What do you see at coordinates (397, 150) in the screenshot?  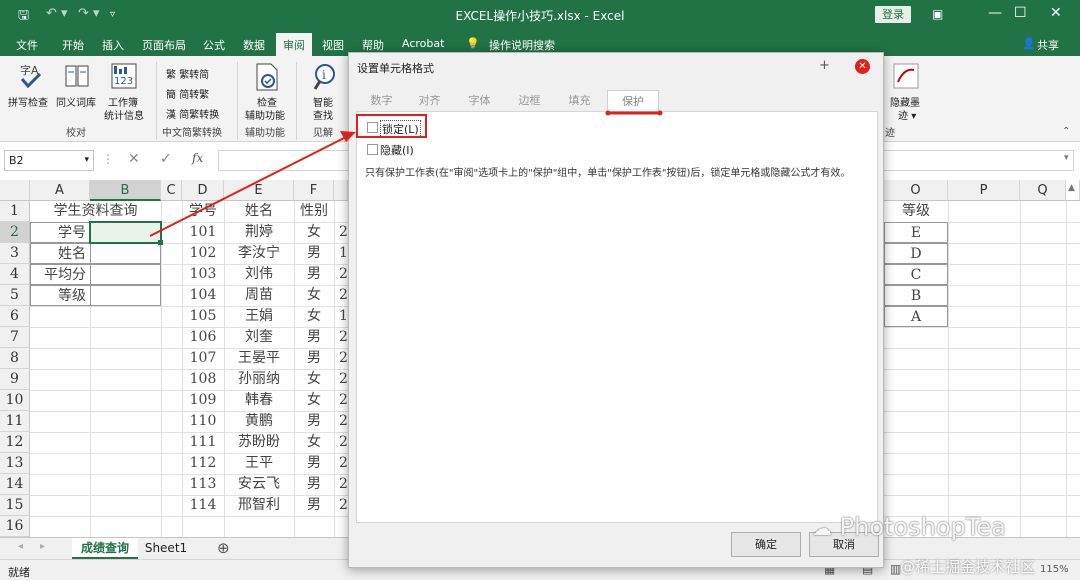 I see `hidden-label: 隐藏(I)` at bounding box center [397, 150].